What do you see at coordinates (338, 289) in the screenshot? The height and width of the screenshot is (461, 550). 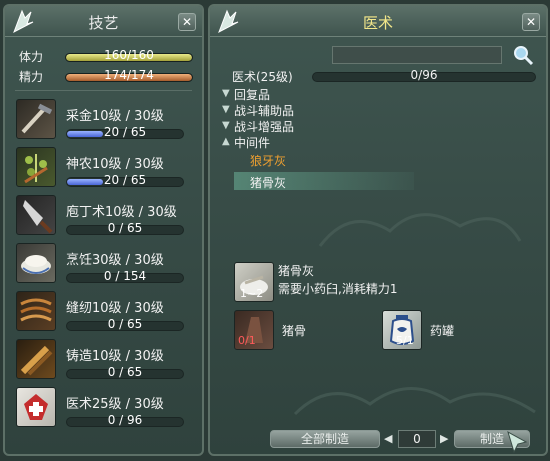 I see `product-requirement: 需要小药臼,消耗精力1` at bounding box center [338, 289].